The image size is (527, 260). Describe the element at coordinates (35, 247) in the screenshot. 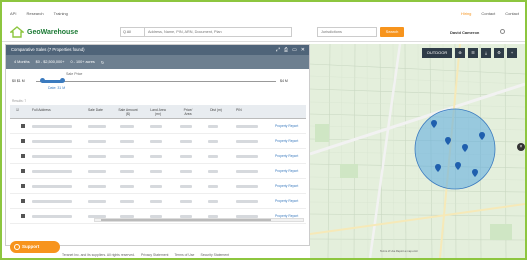

I see `support-button: Support` at that location.